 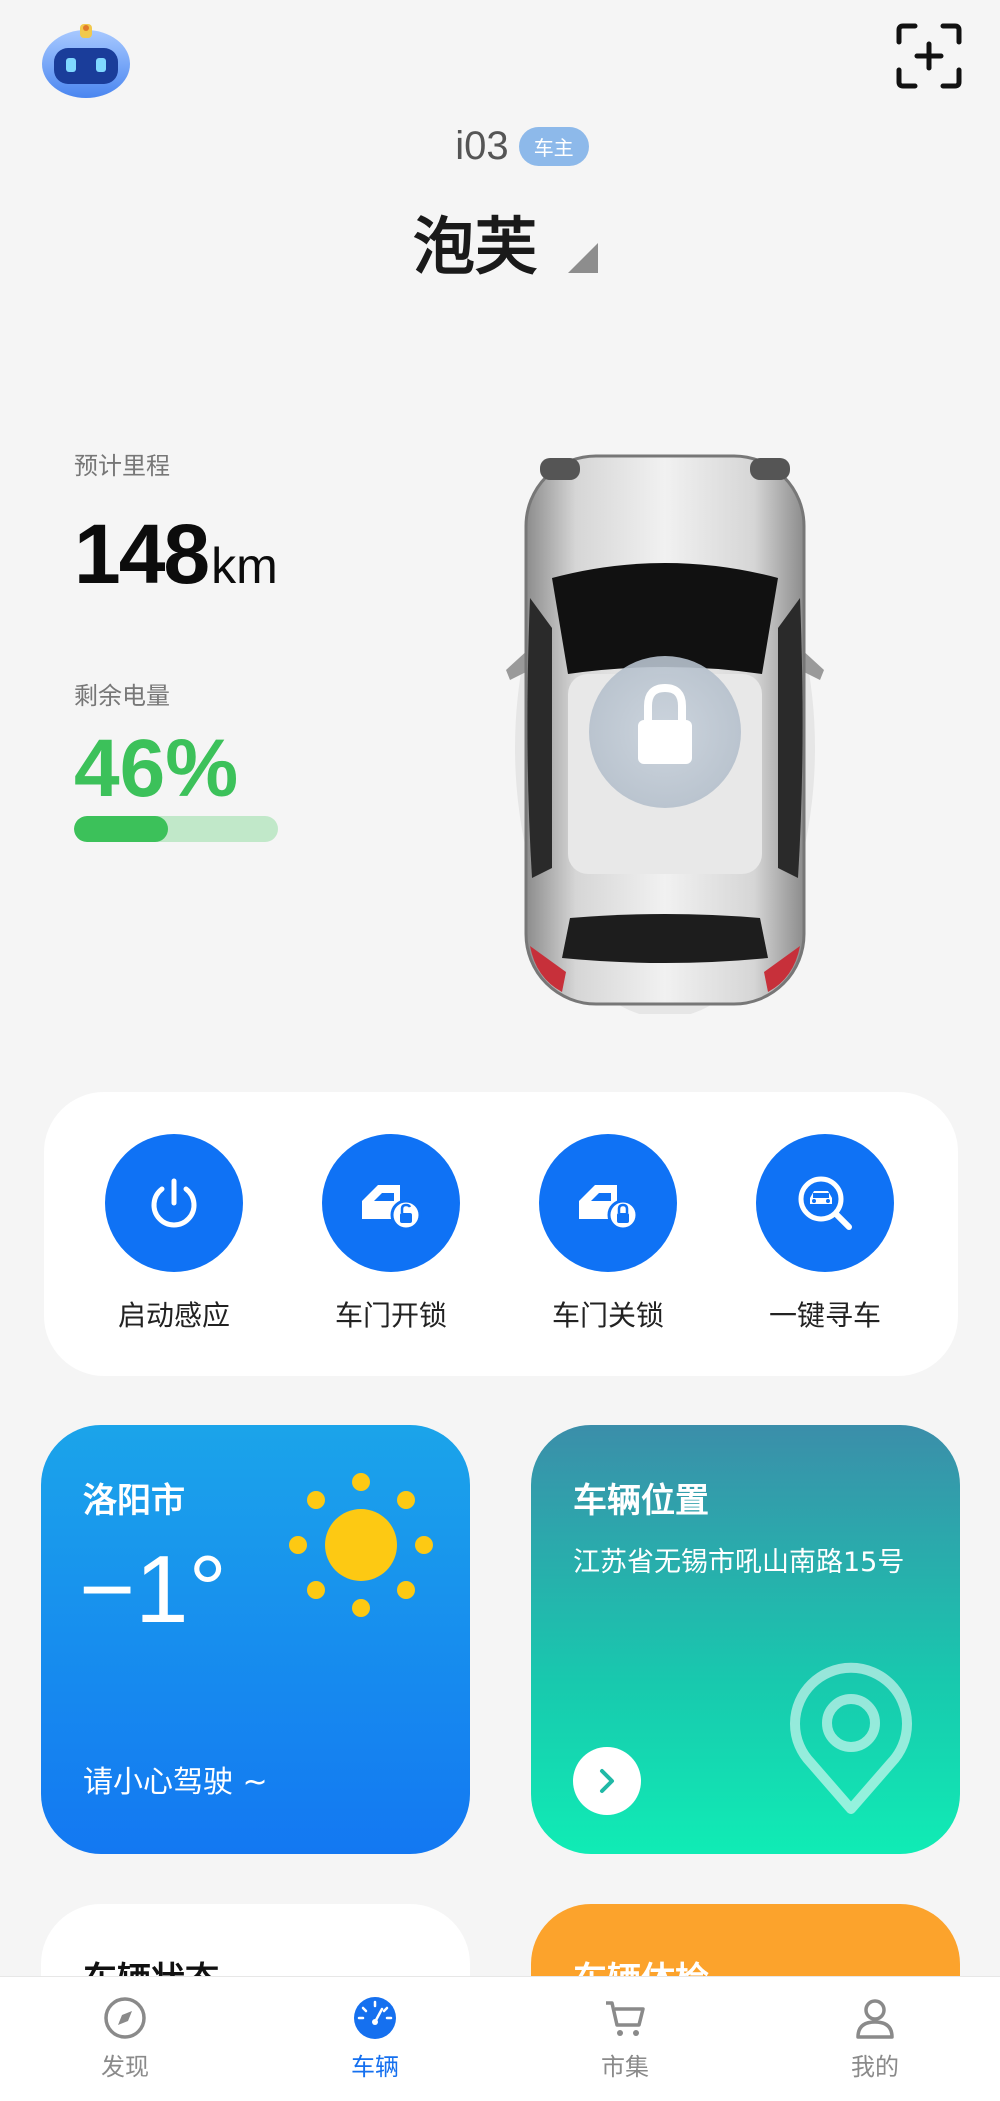 What do you see at coordinates (583, 258) in the screenshot?
I see `vehicle-switch-caret-icon` at bounding box center [583, 258].